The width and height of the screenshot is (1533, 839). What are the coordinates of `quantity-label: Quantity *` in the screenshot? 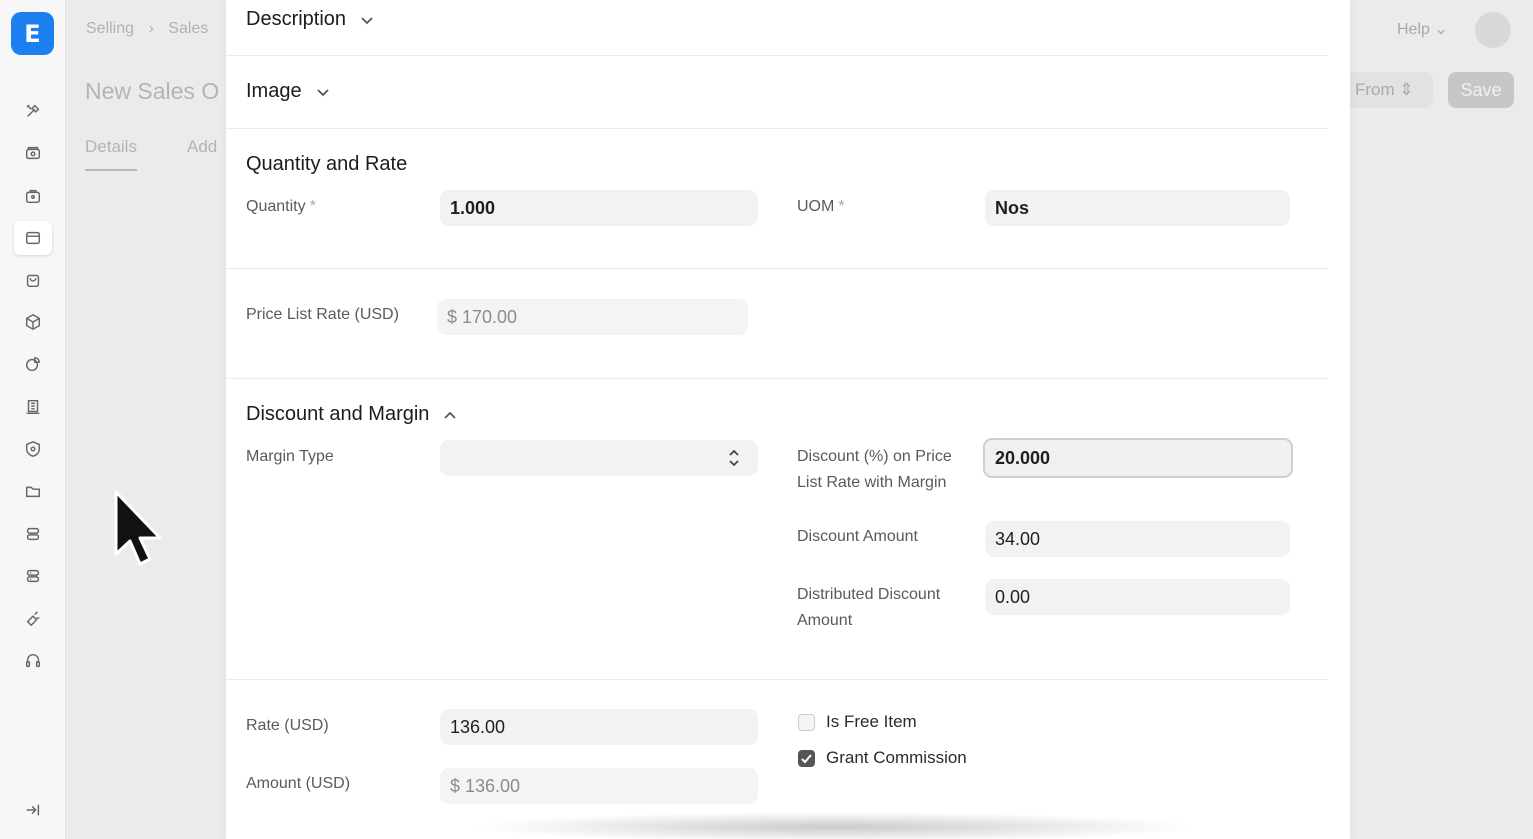 It's located at (281, 206).